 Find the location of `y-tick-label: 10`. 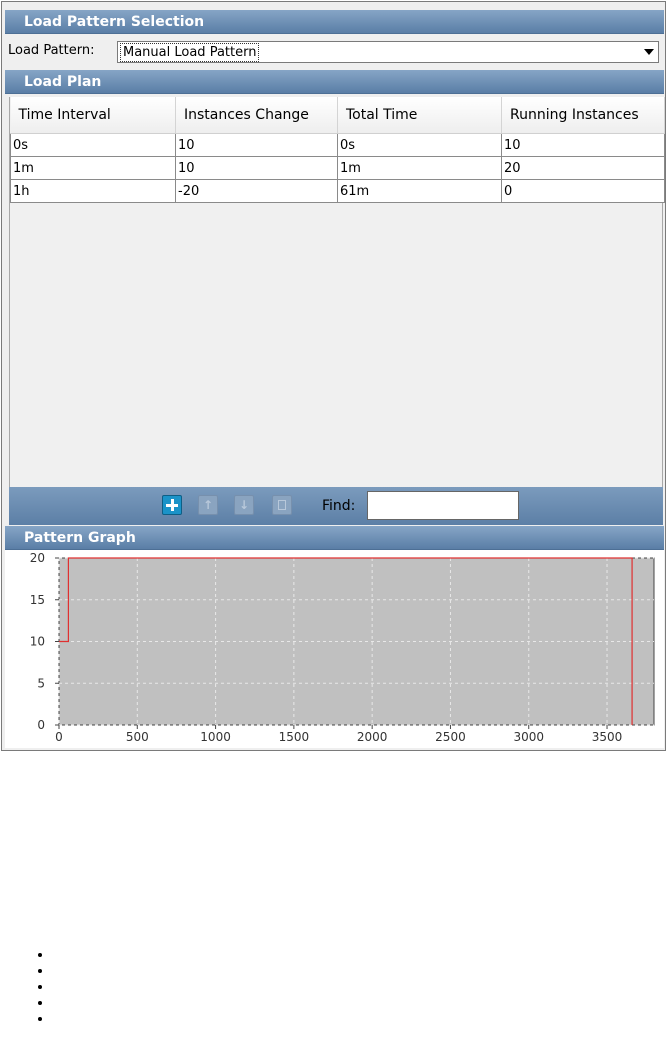

y-tick-label: 10 is located at coordinates (37, 642).